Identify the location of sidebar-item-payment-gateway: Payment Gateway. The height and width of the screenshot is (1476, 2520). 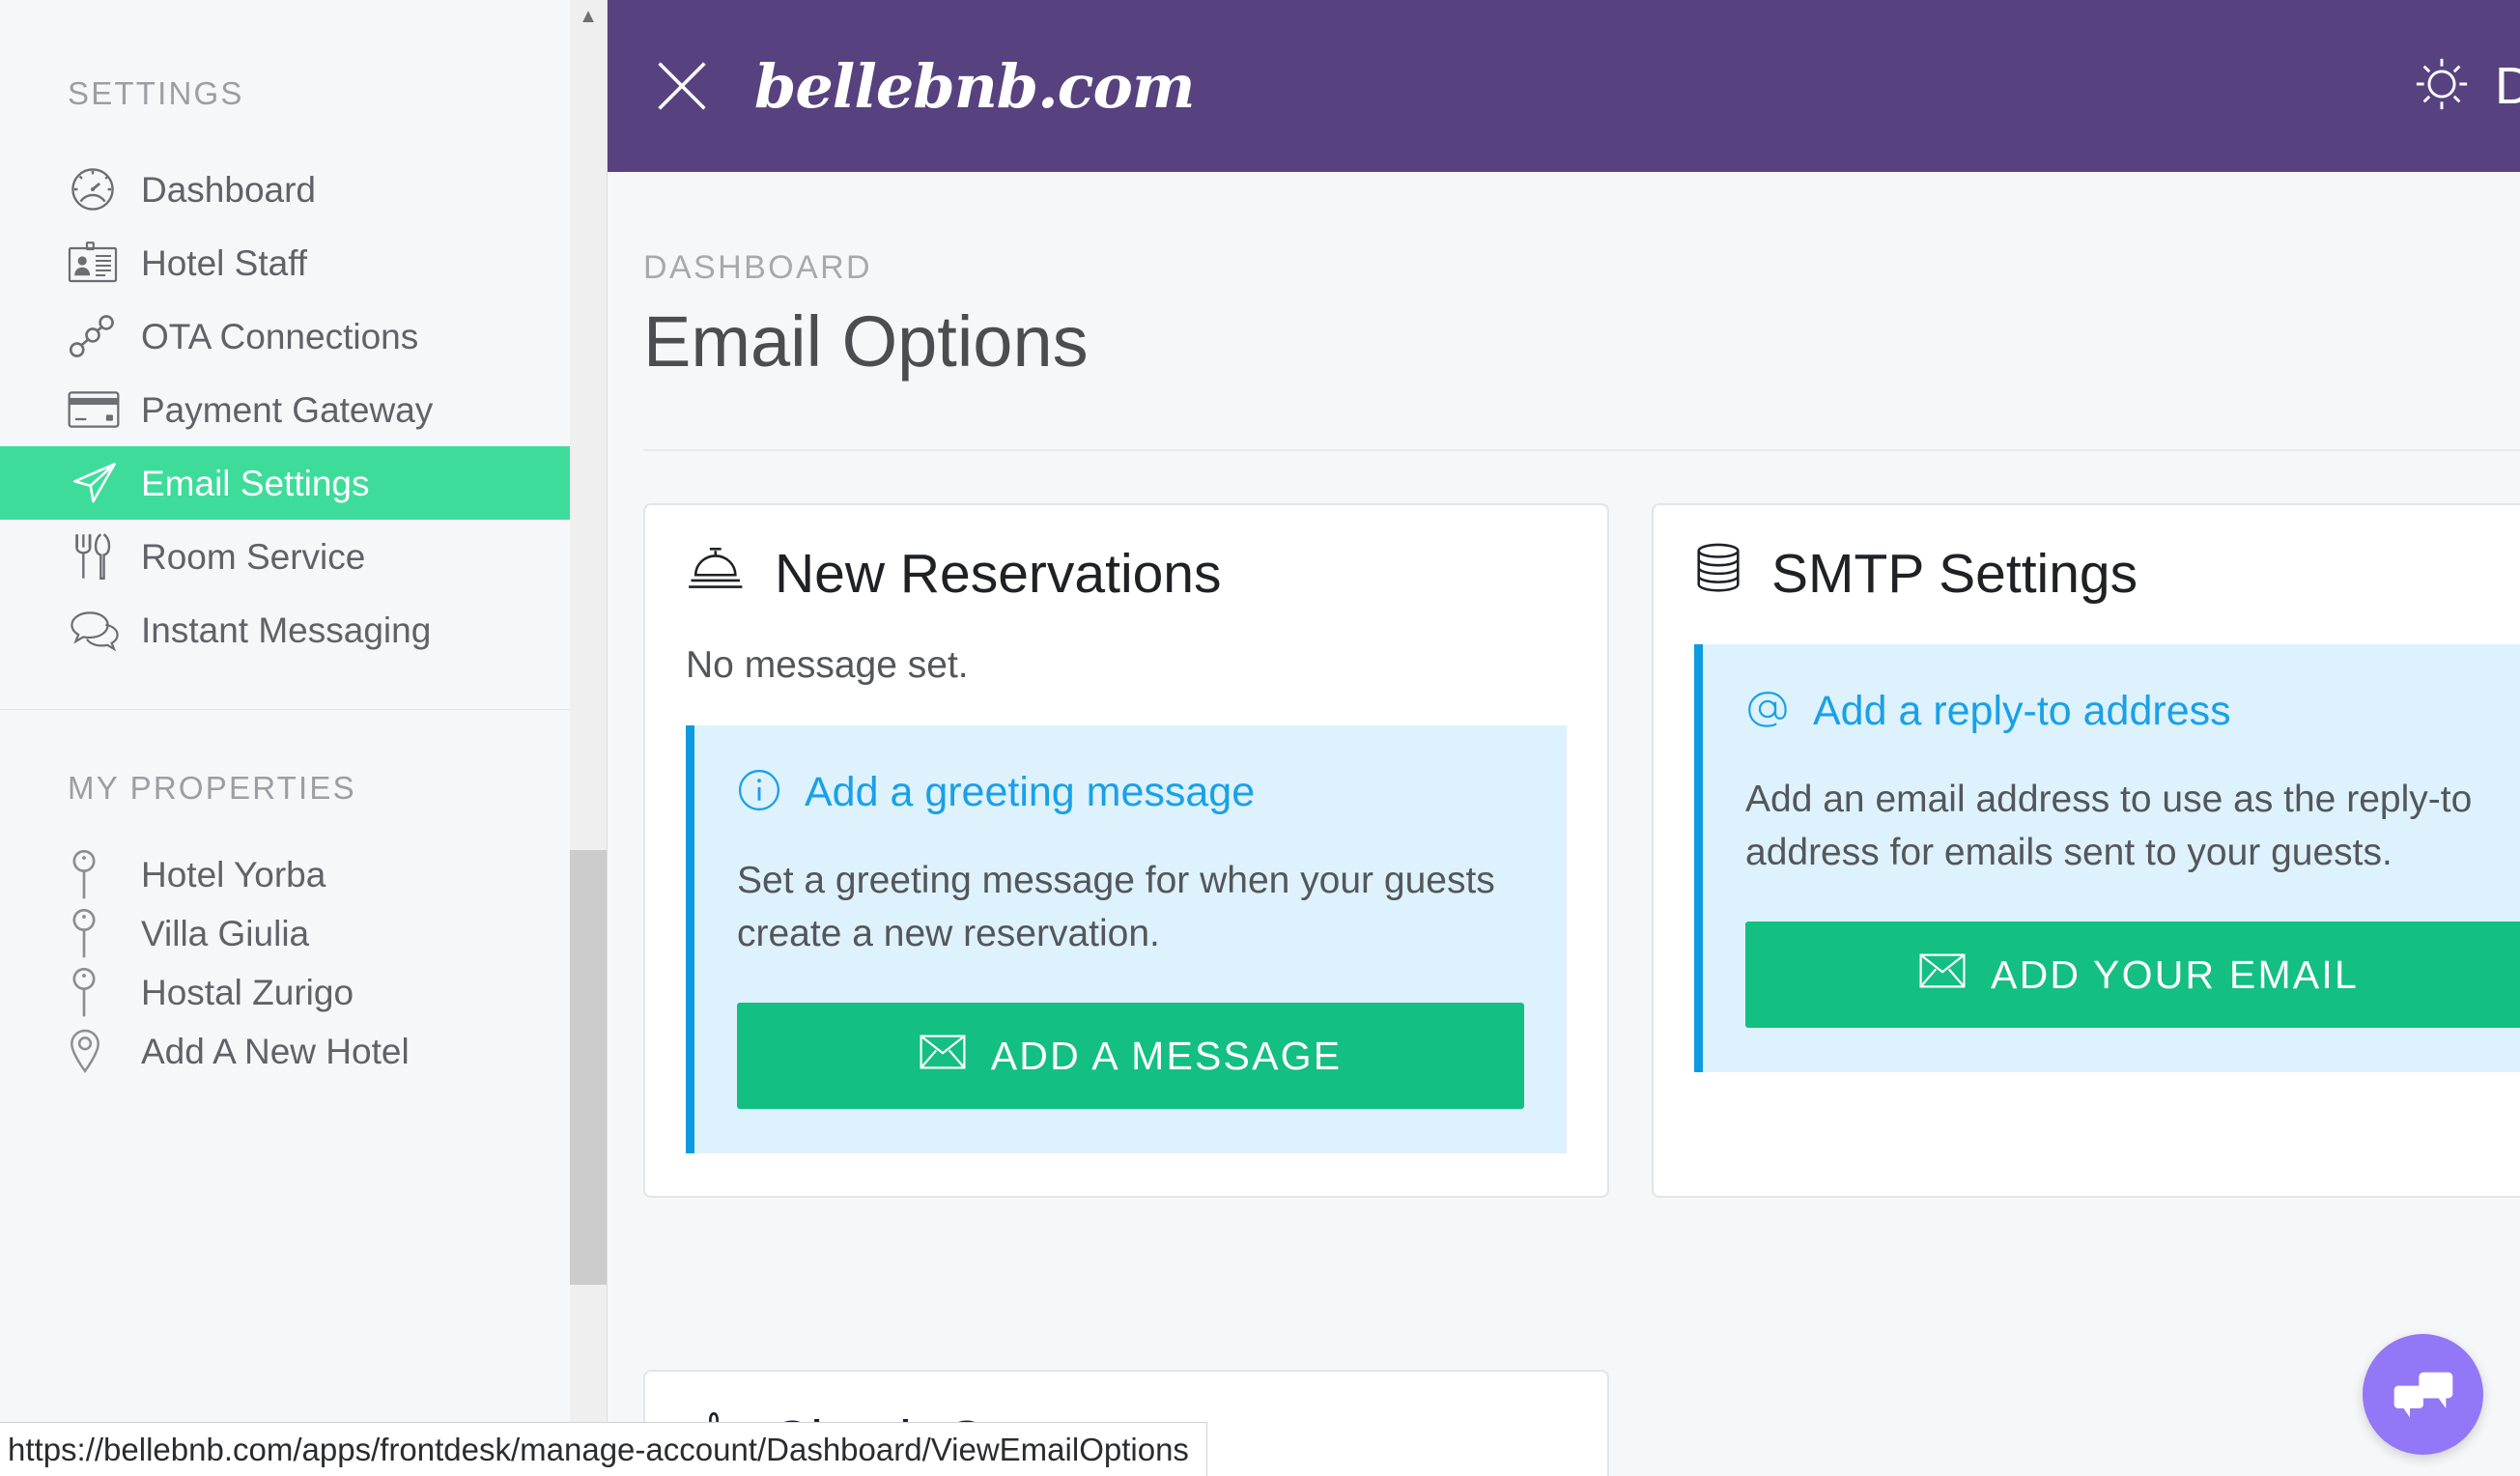
(285, 409).